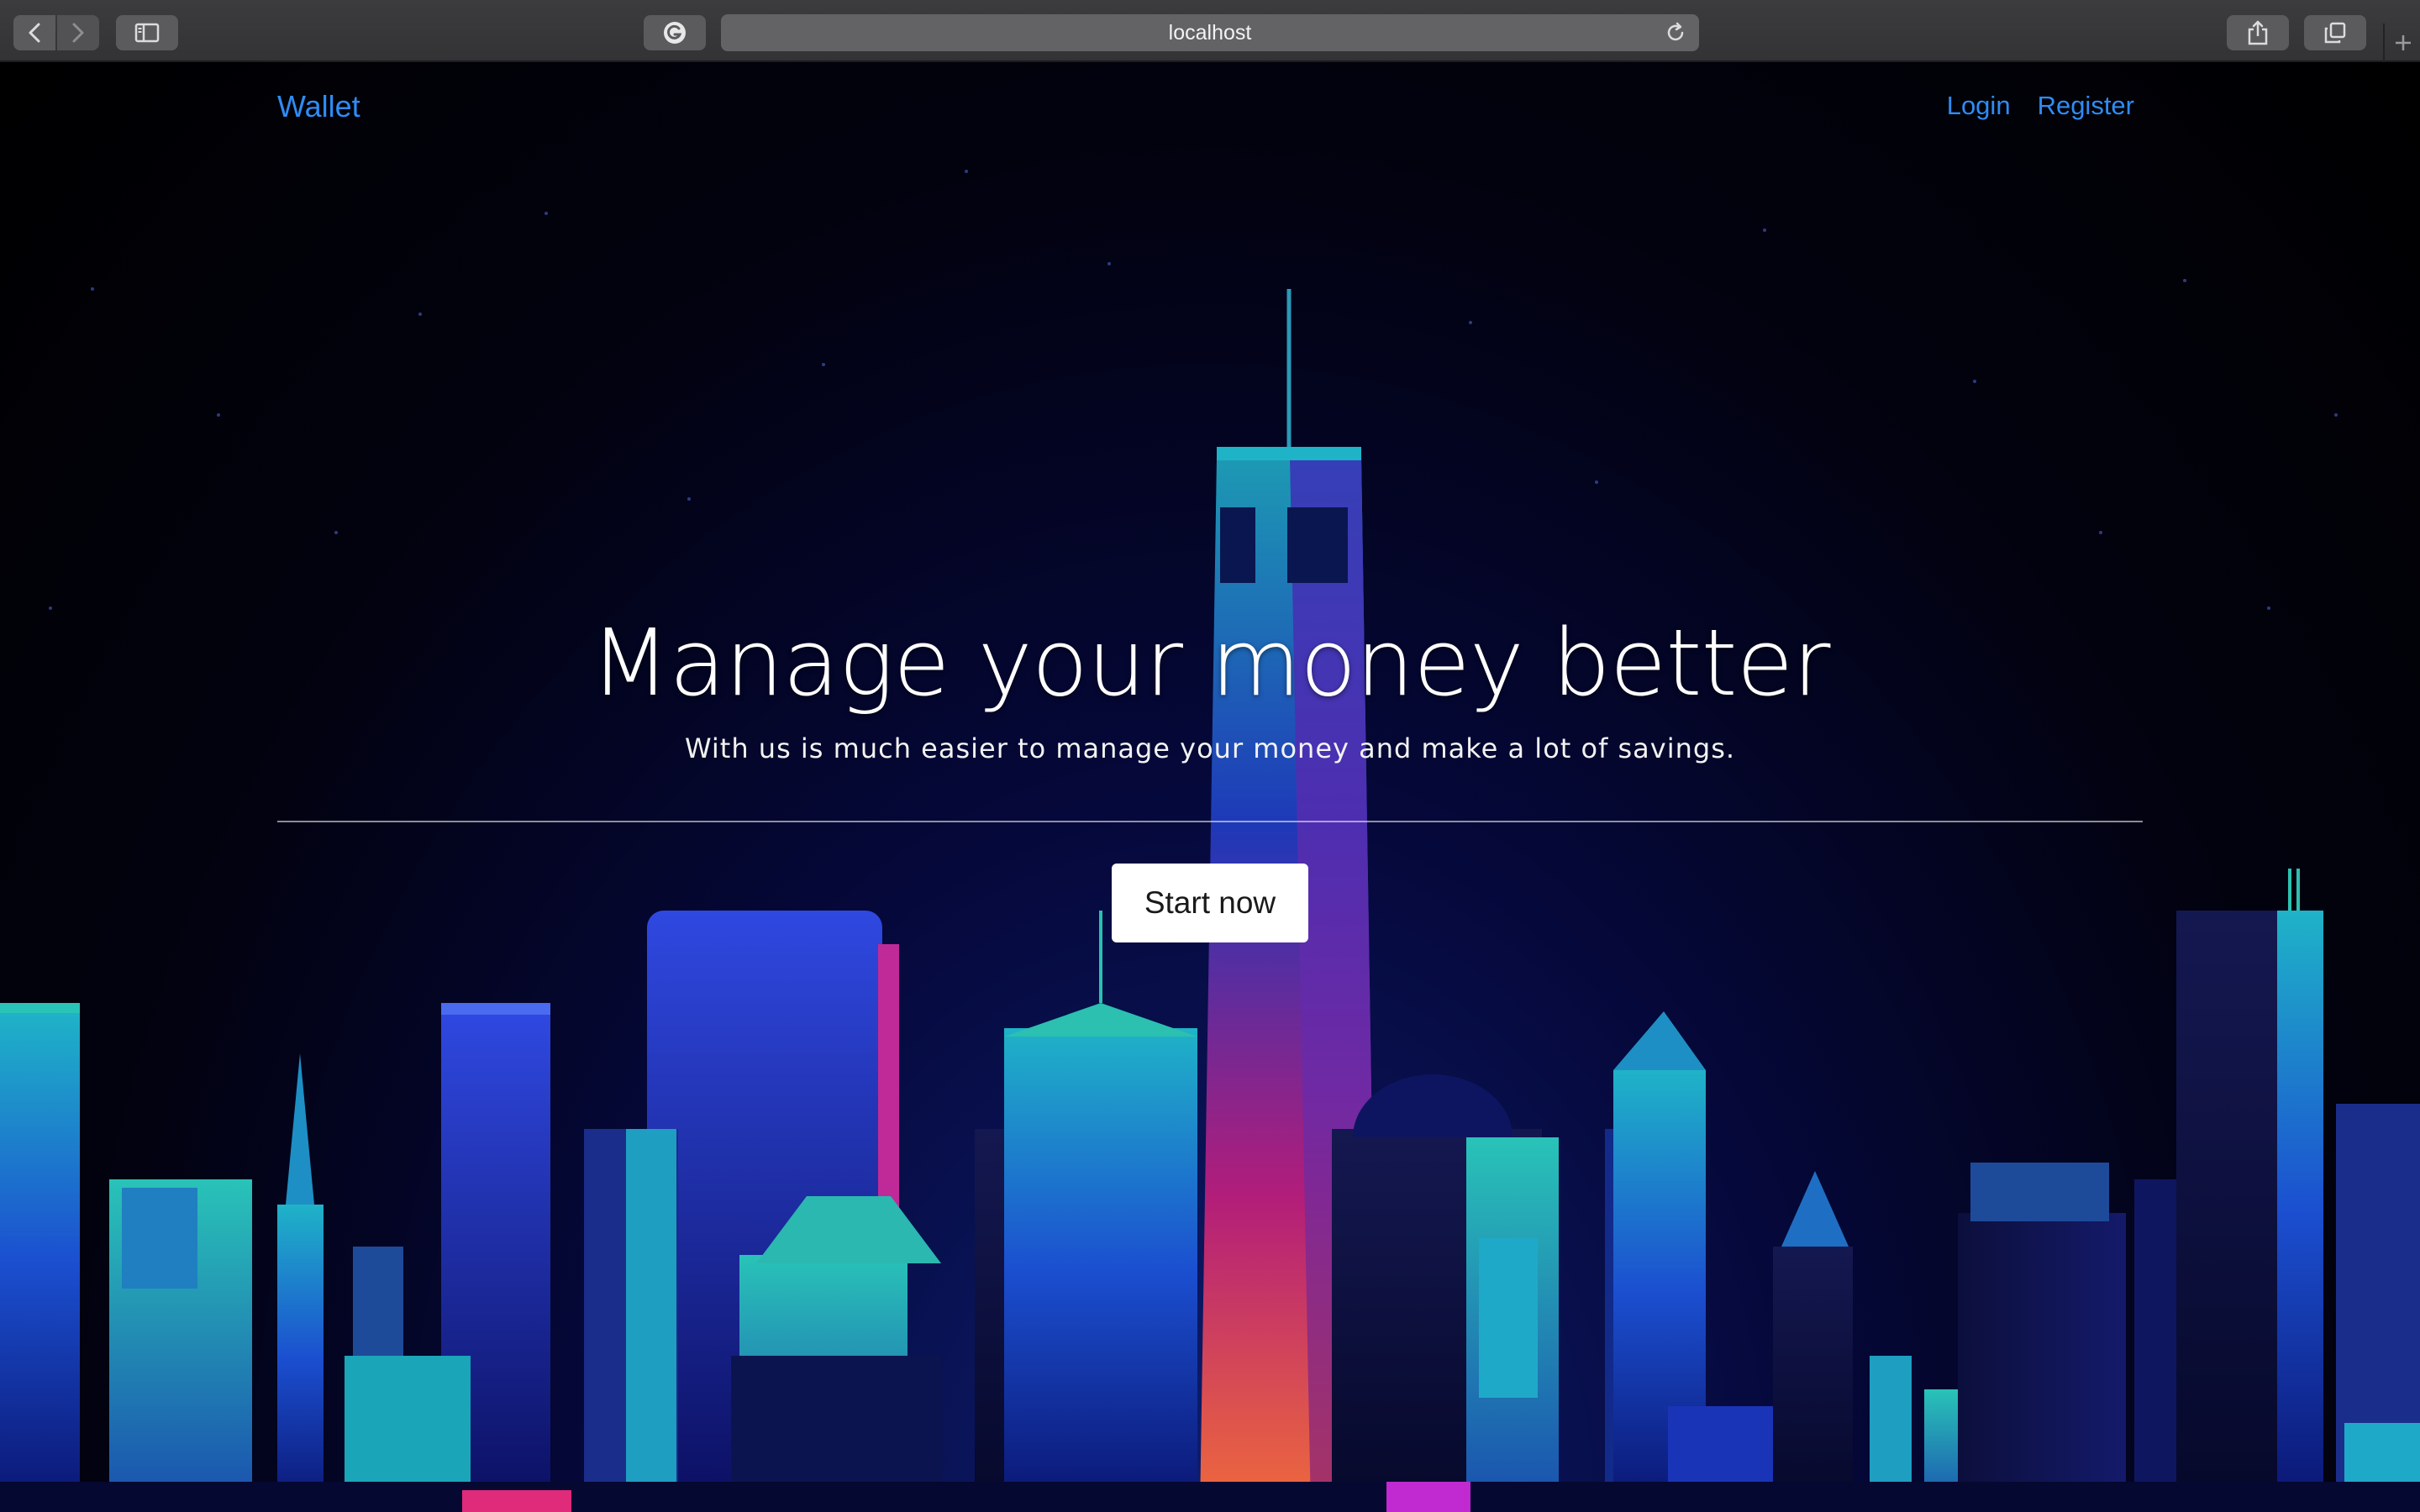 The height and width of the screenshot is (1512, 2420). Describe the element at coordinates (1979, 106) in the screenshot. I see `login-link: Login` at that location.